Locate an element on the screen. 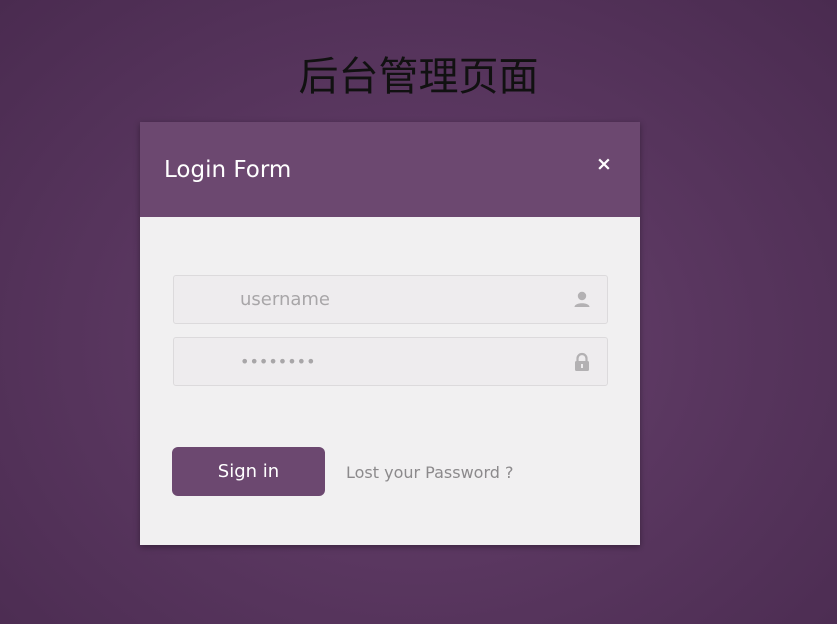 This screenshot has height=624, width=837. page-title: 后台管理页面 is located at coordinates (418, 77).